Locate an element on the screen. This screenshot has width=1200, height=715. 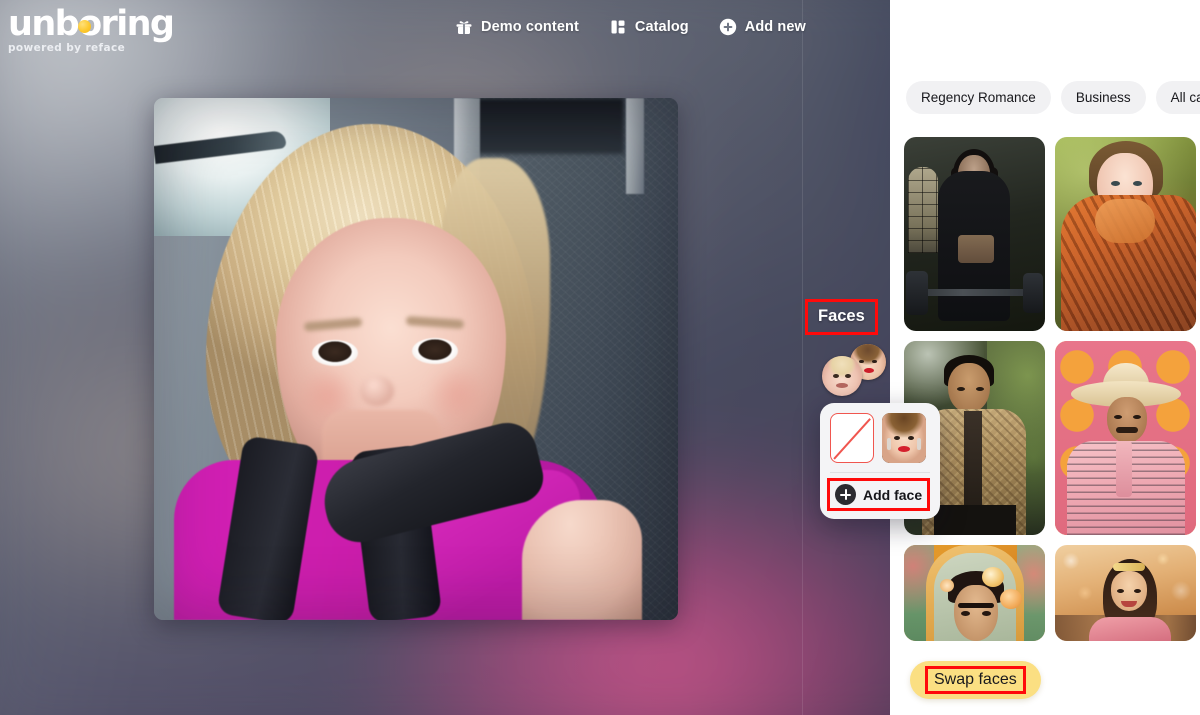
nav-item-demo-content: Demo content is located at coordinates (517, 27).